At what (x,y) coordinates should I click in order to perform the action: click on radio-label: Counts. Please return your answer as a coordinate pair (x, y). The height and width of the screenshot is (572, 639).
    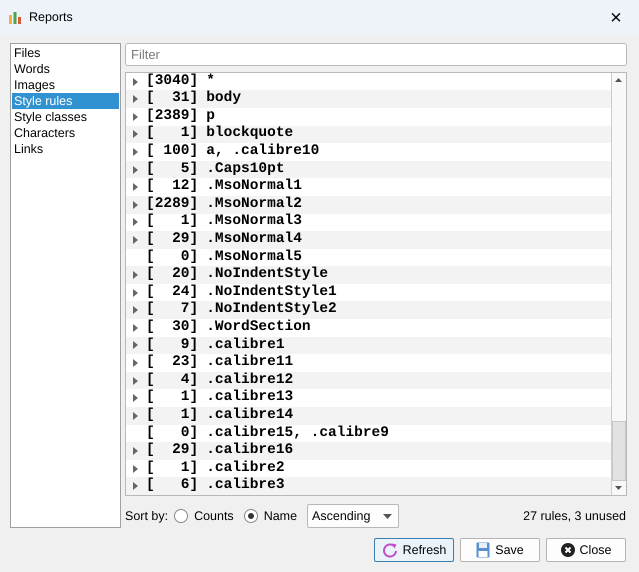
    Looking at the image, I should click on (214, 516).